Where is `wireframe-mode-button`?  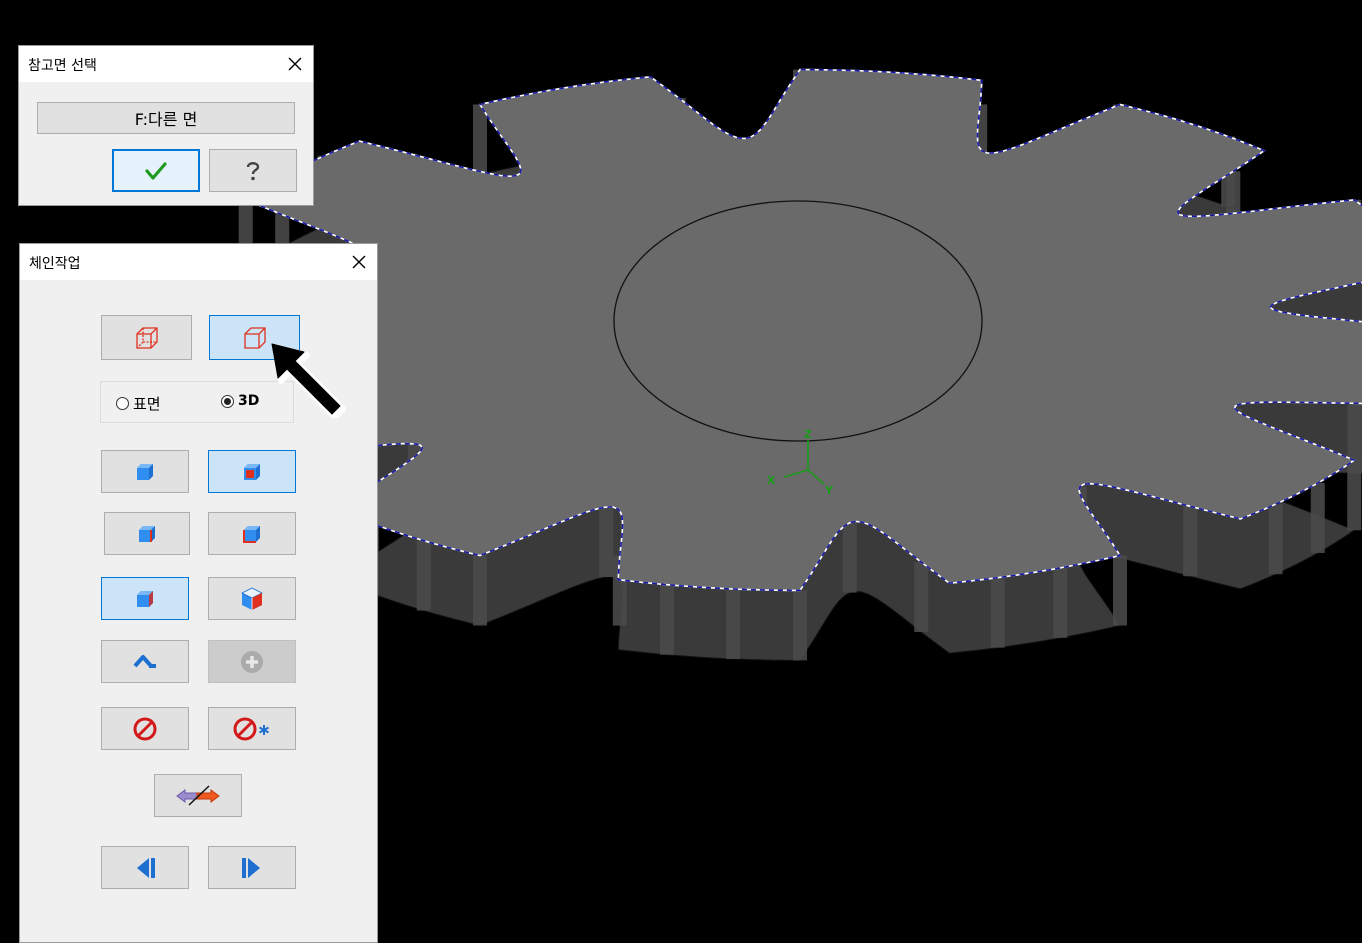
wireframe-mode-button is located at coordinates (146, 337).